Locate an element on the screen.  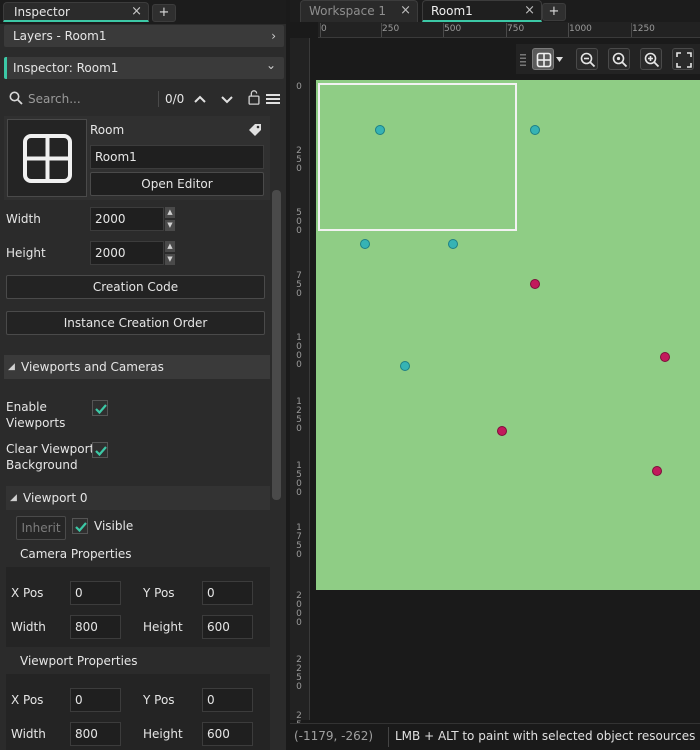
fullscreen-icon is located at coordinates (684, 60).